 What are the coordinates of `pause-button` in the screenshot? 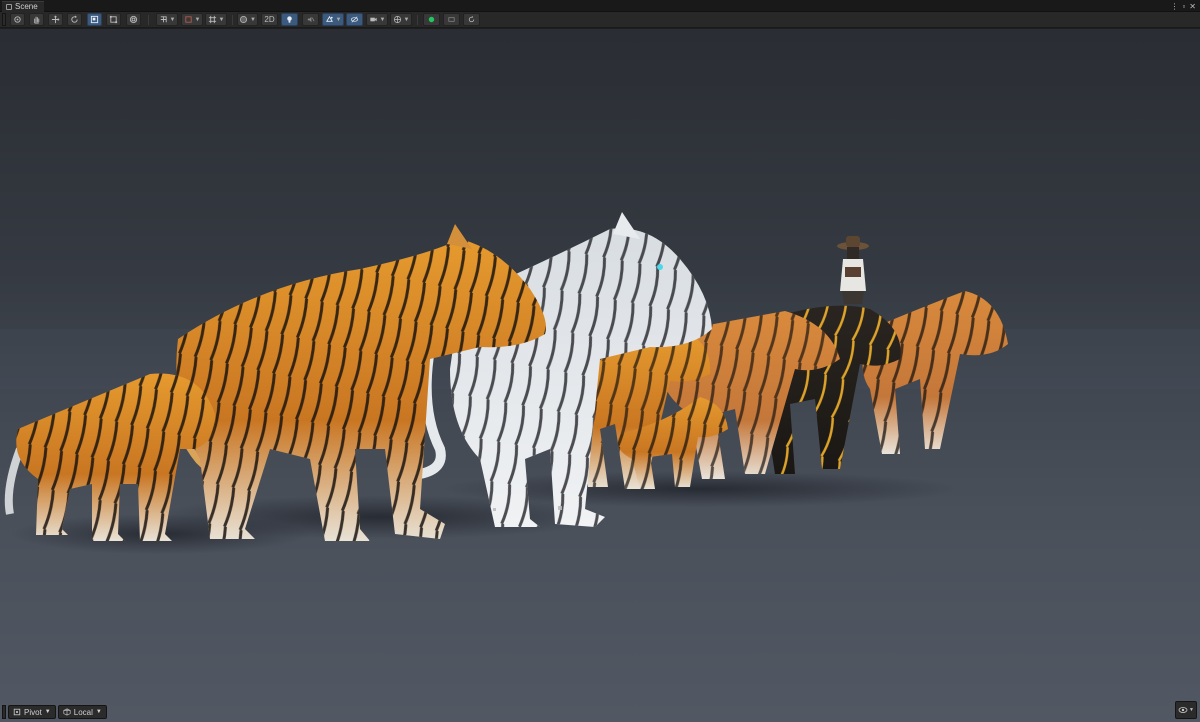 It's located at (451, 19).